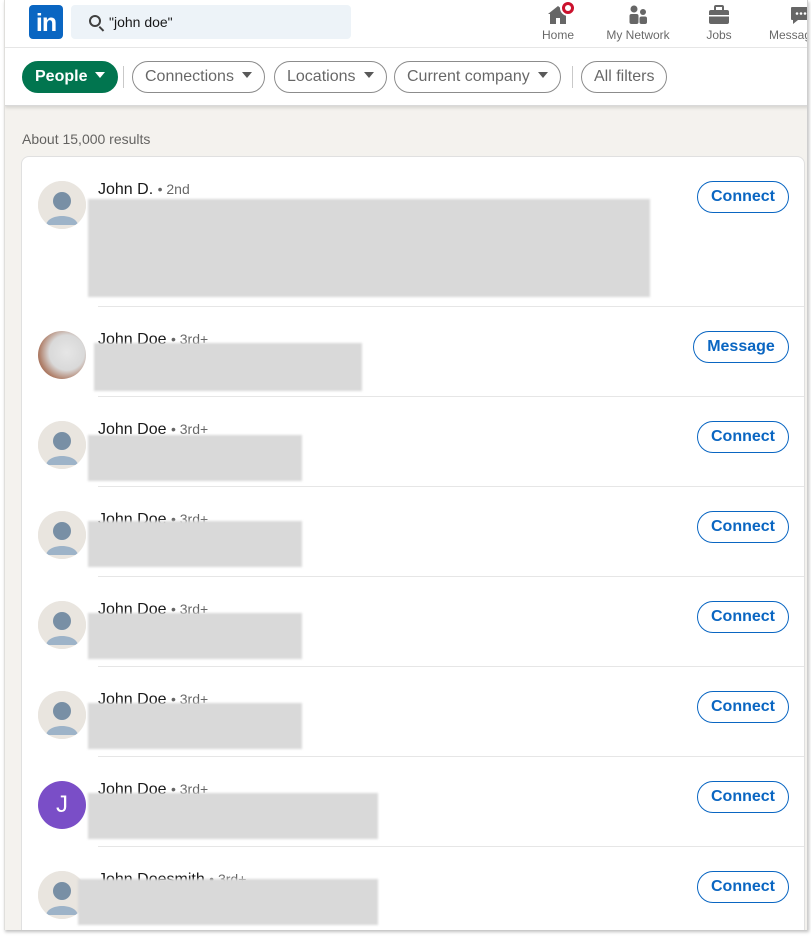 Image resolution: width=811 pixels, height=936 pixels. Describe the element at coordinates (558, 24) in the screenshot. I see `nav-home: Home` at that location.